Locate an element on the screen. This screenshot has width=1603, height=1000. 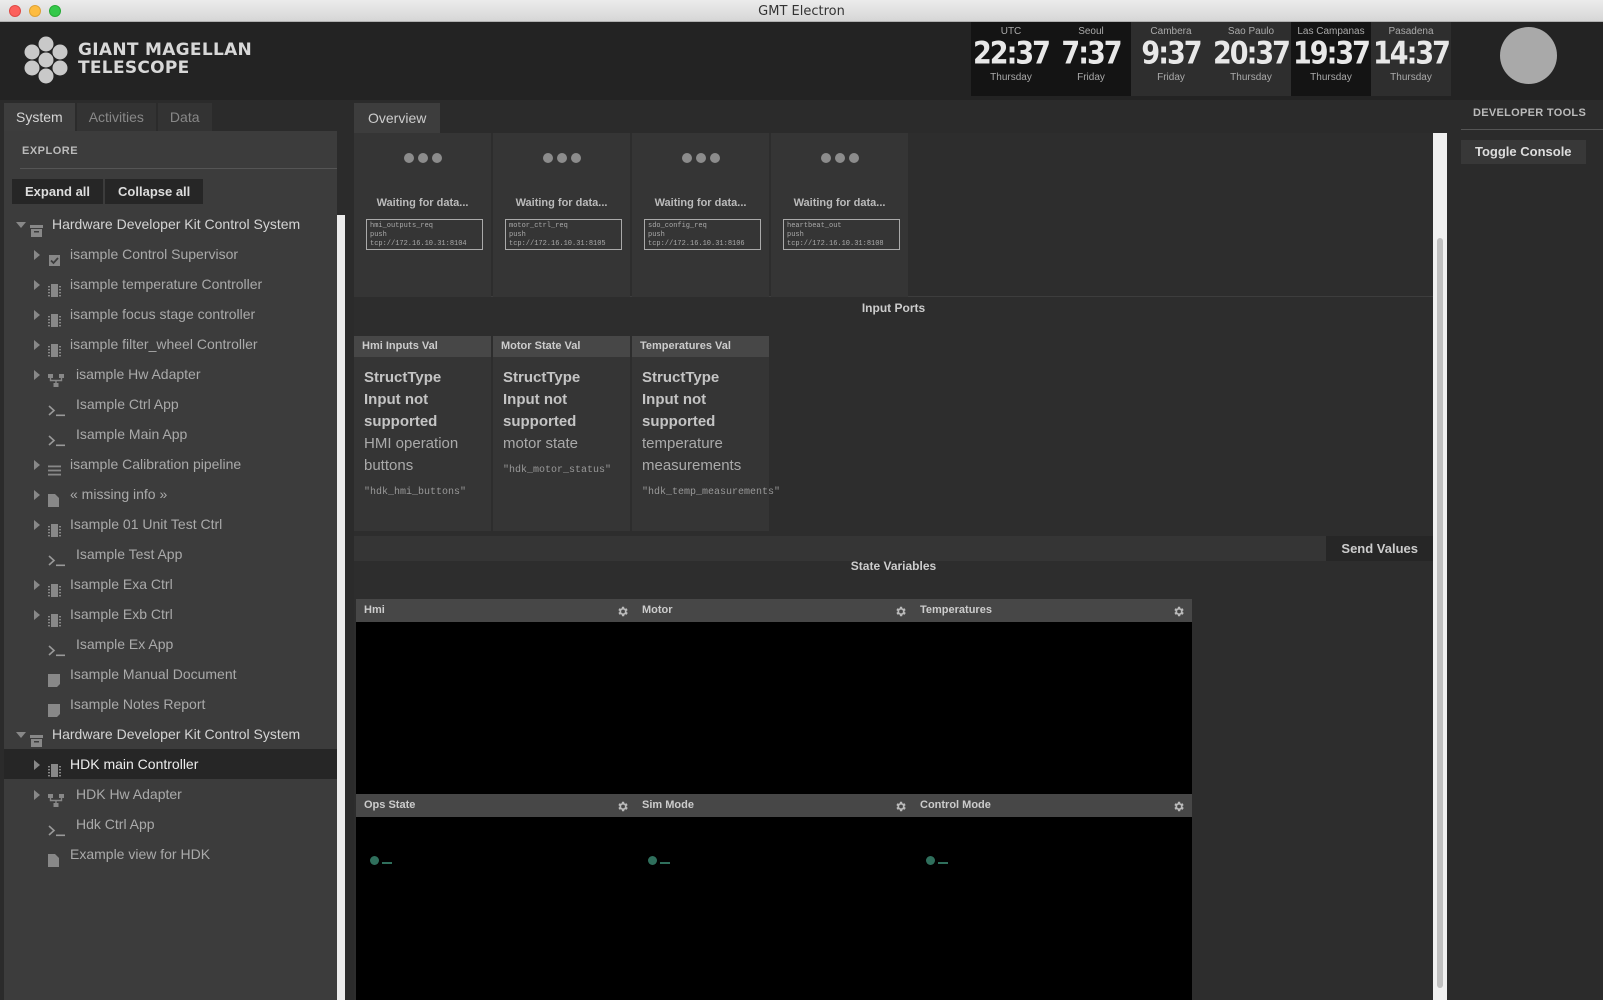
tree-node: Isample Ctrl App is located at coordinates (170, 404).